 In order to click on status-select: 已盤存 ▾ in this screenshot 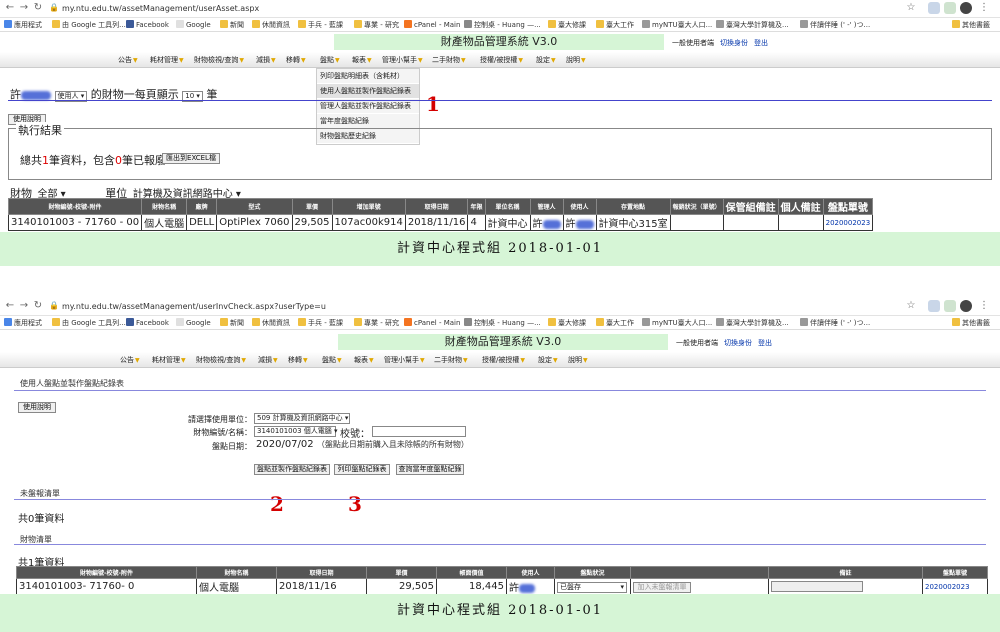, I will do `click(592, 587)`.